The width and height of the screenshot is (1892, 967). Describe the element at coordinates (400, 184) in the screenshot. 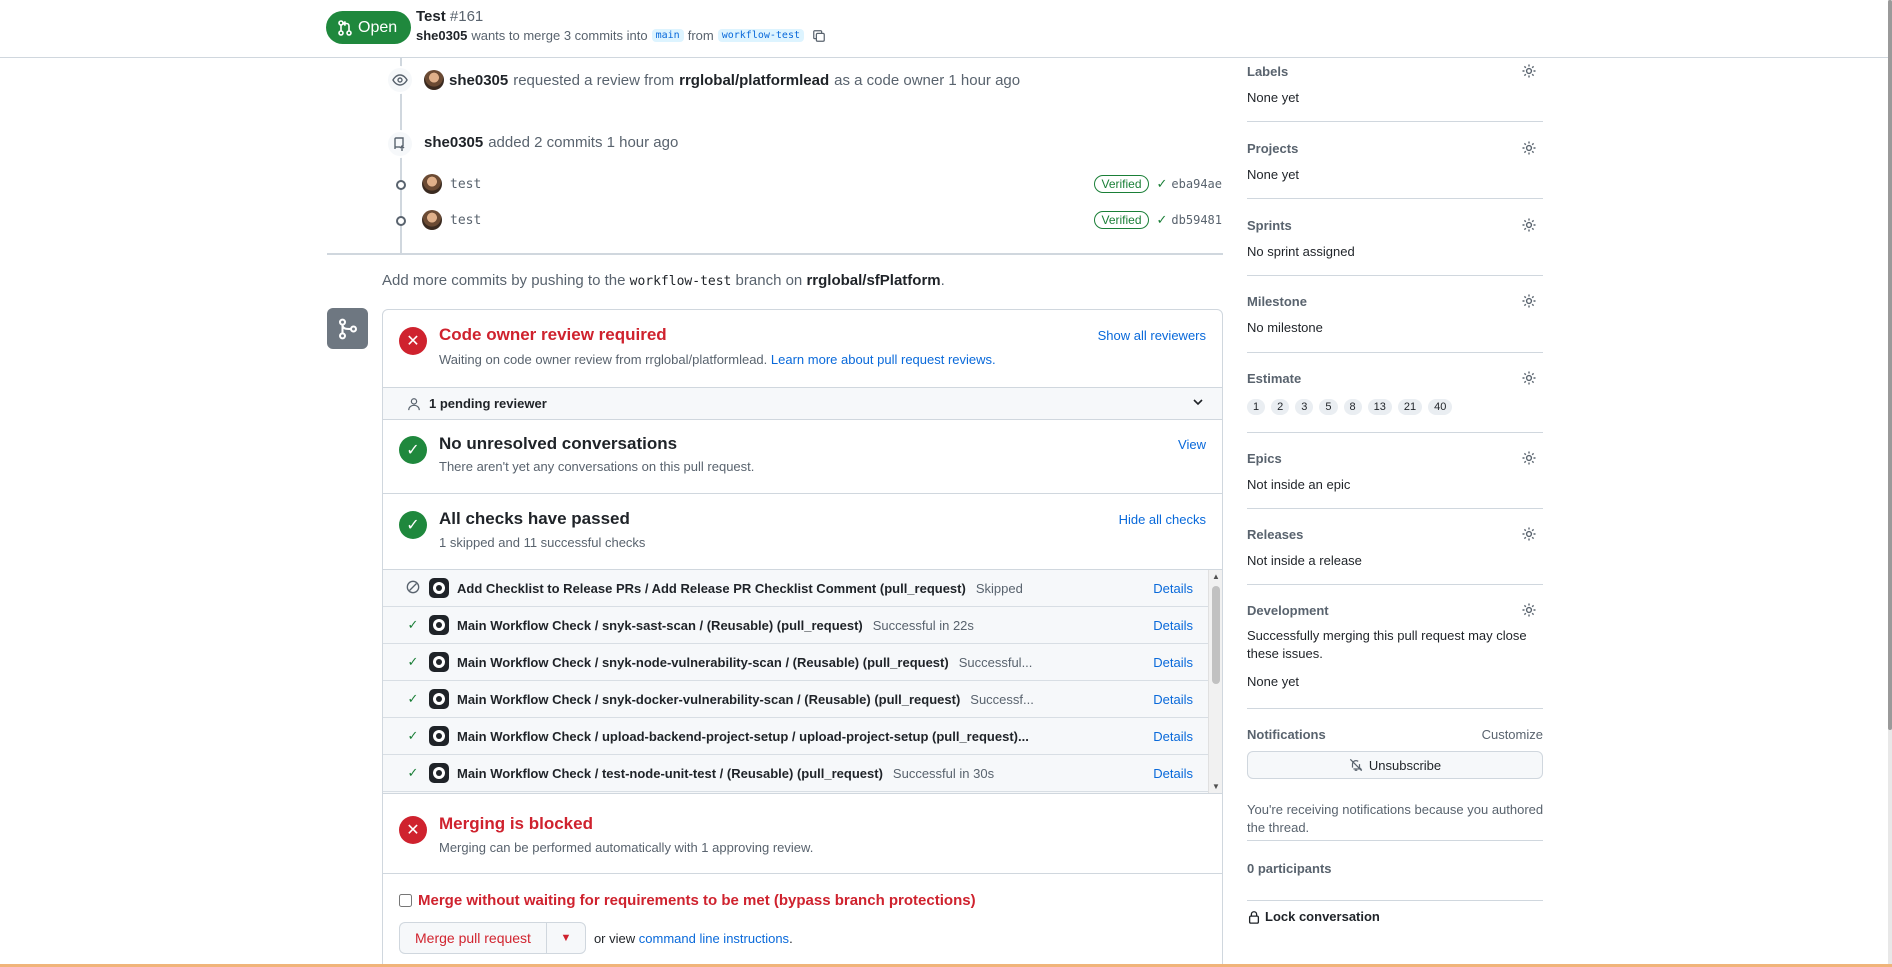

I see `git-commit-icon` at that location.